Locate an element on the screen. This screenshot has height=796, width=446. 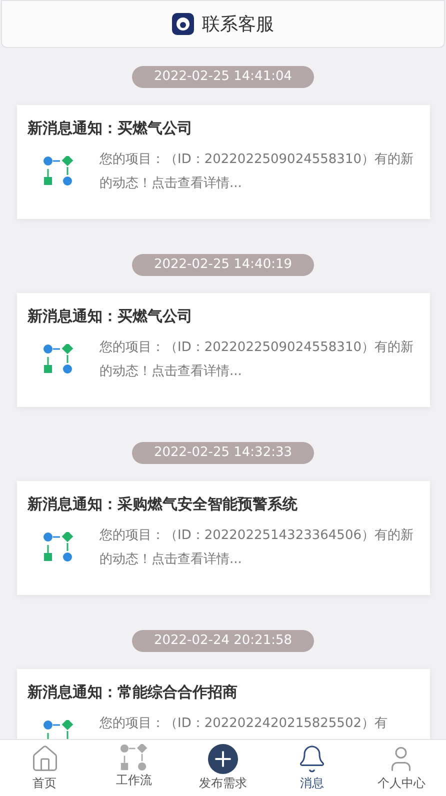
nav-tab: 消息 is located at coordinates (312, 768).